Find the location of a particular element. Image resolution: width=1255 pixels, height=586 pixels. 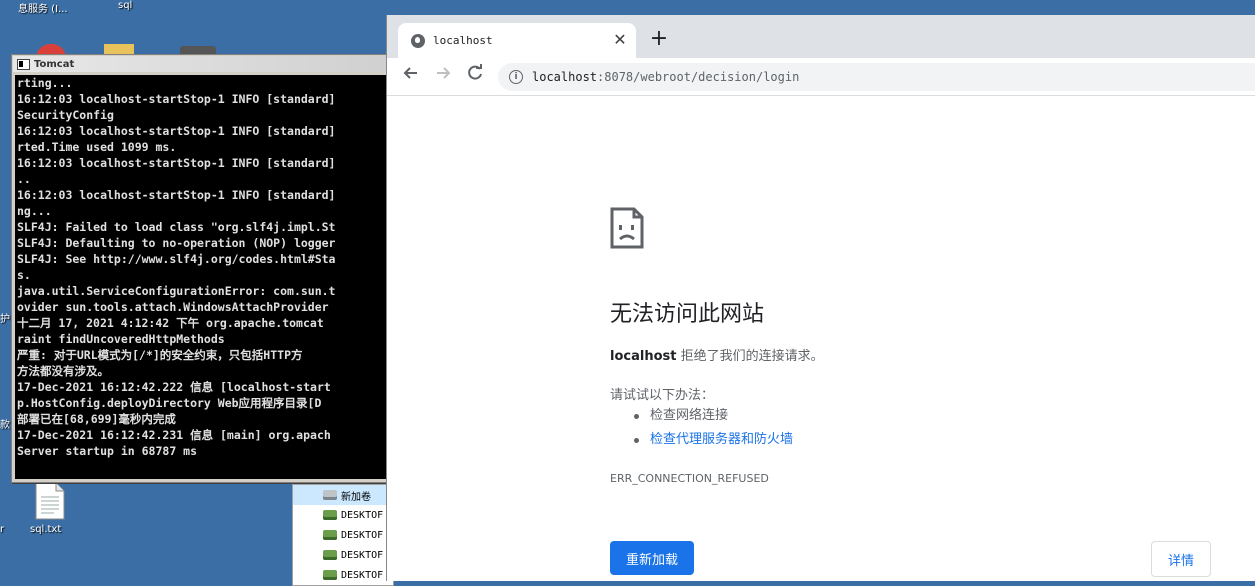

reload-button is located at coordinates (475, 76).